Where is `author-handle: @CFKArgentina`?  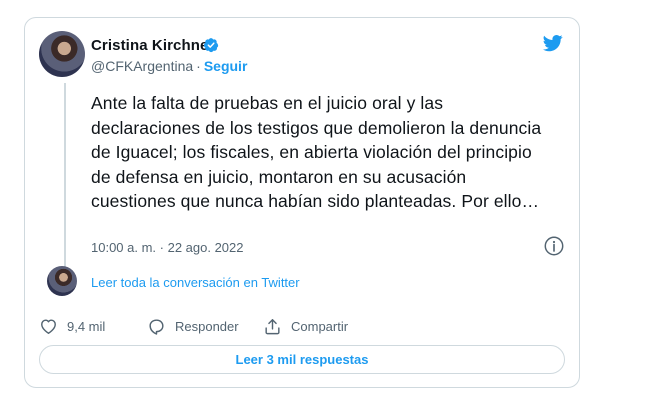 author-handle: @CFKArgentina is located at coordinates (142, 66).